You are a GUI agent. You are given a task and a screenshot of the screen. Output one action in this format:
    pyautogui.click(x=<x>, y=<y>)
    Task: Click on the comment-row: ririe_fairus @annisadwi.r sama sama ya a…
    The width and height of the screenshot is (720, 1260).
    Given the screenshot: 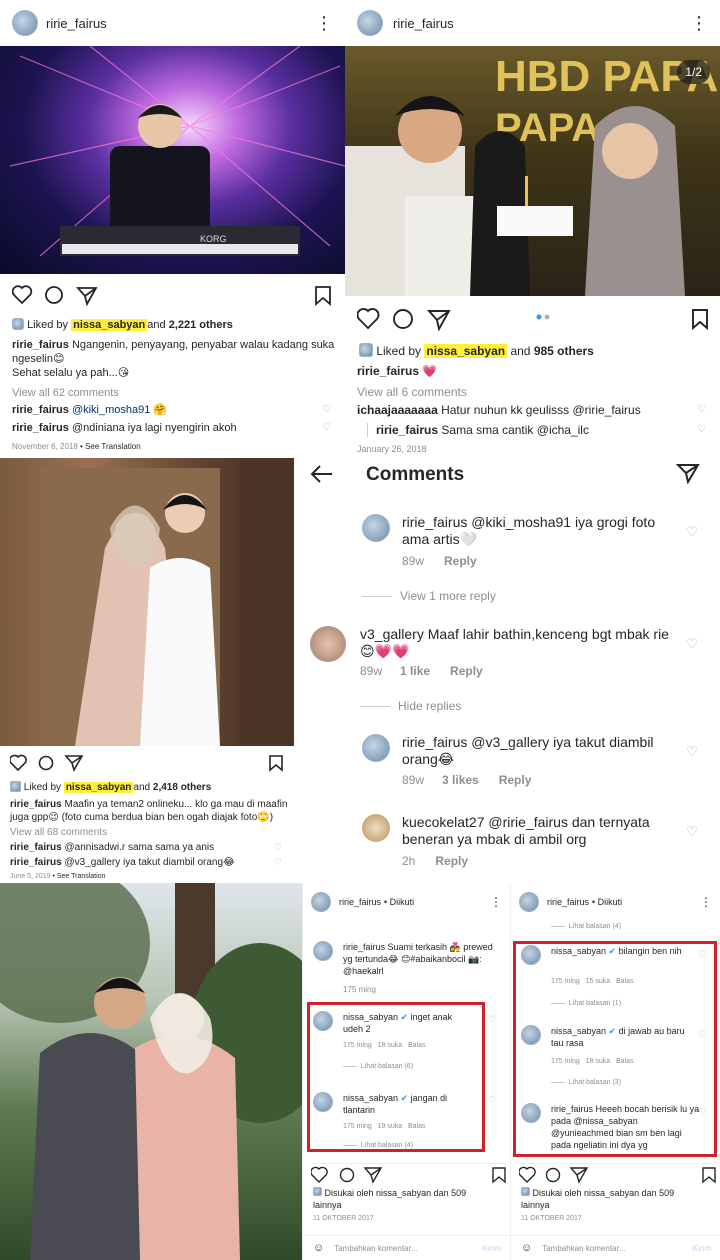 What is the action you would take?
    pyautogui.click(x=112, y=847)
    